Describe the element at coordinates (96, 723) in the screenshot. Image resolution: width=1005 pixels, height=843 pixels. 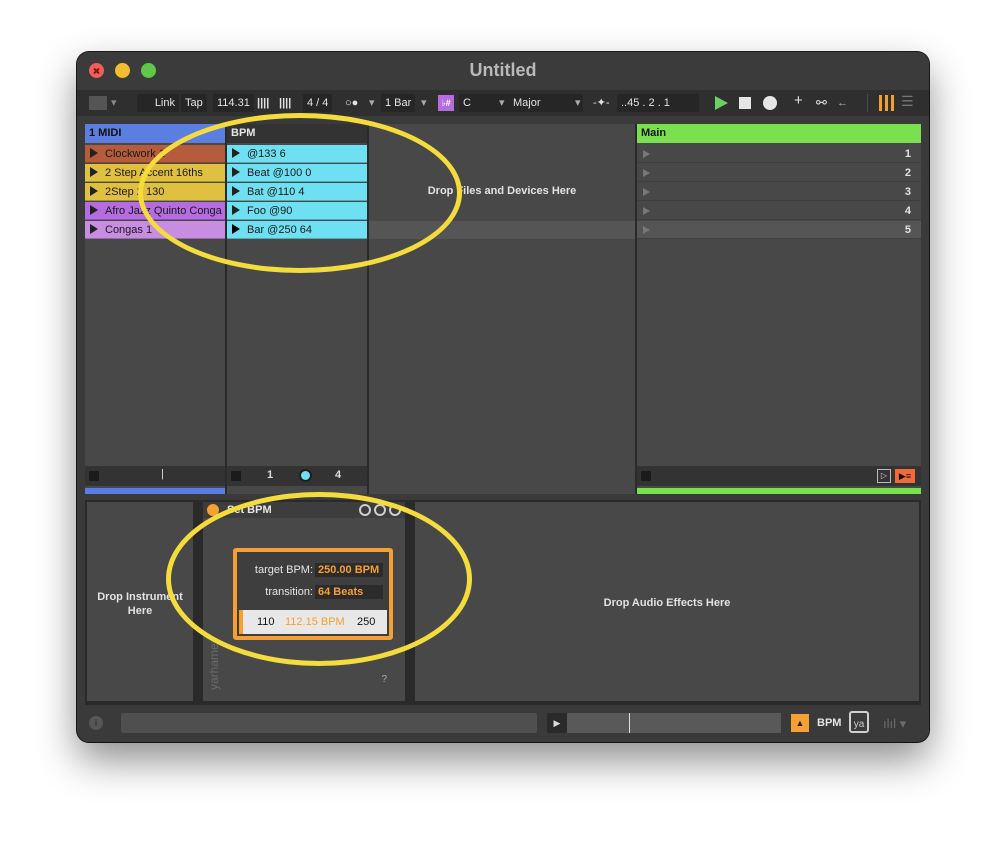
I see `info-icon: i` at that location.